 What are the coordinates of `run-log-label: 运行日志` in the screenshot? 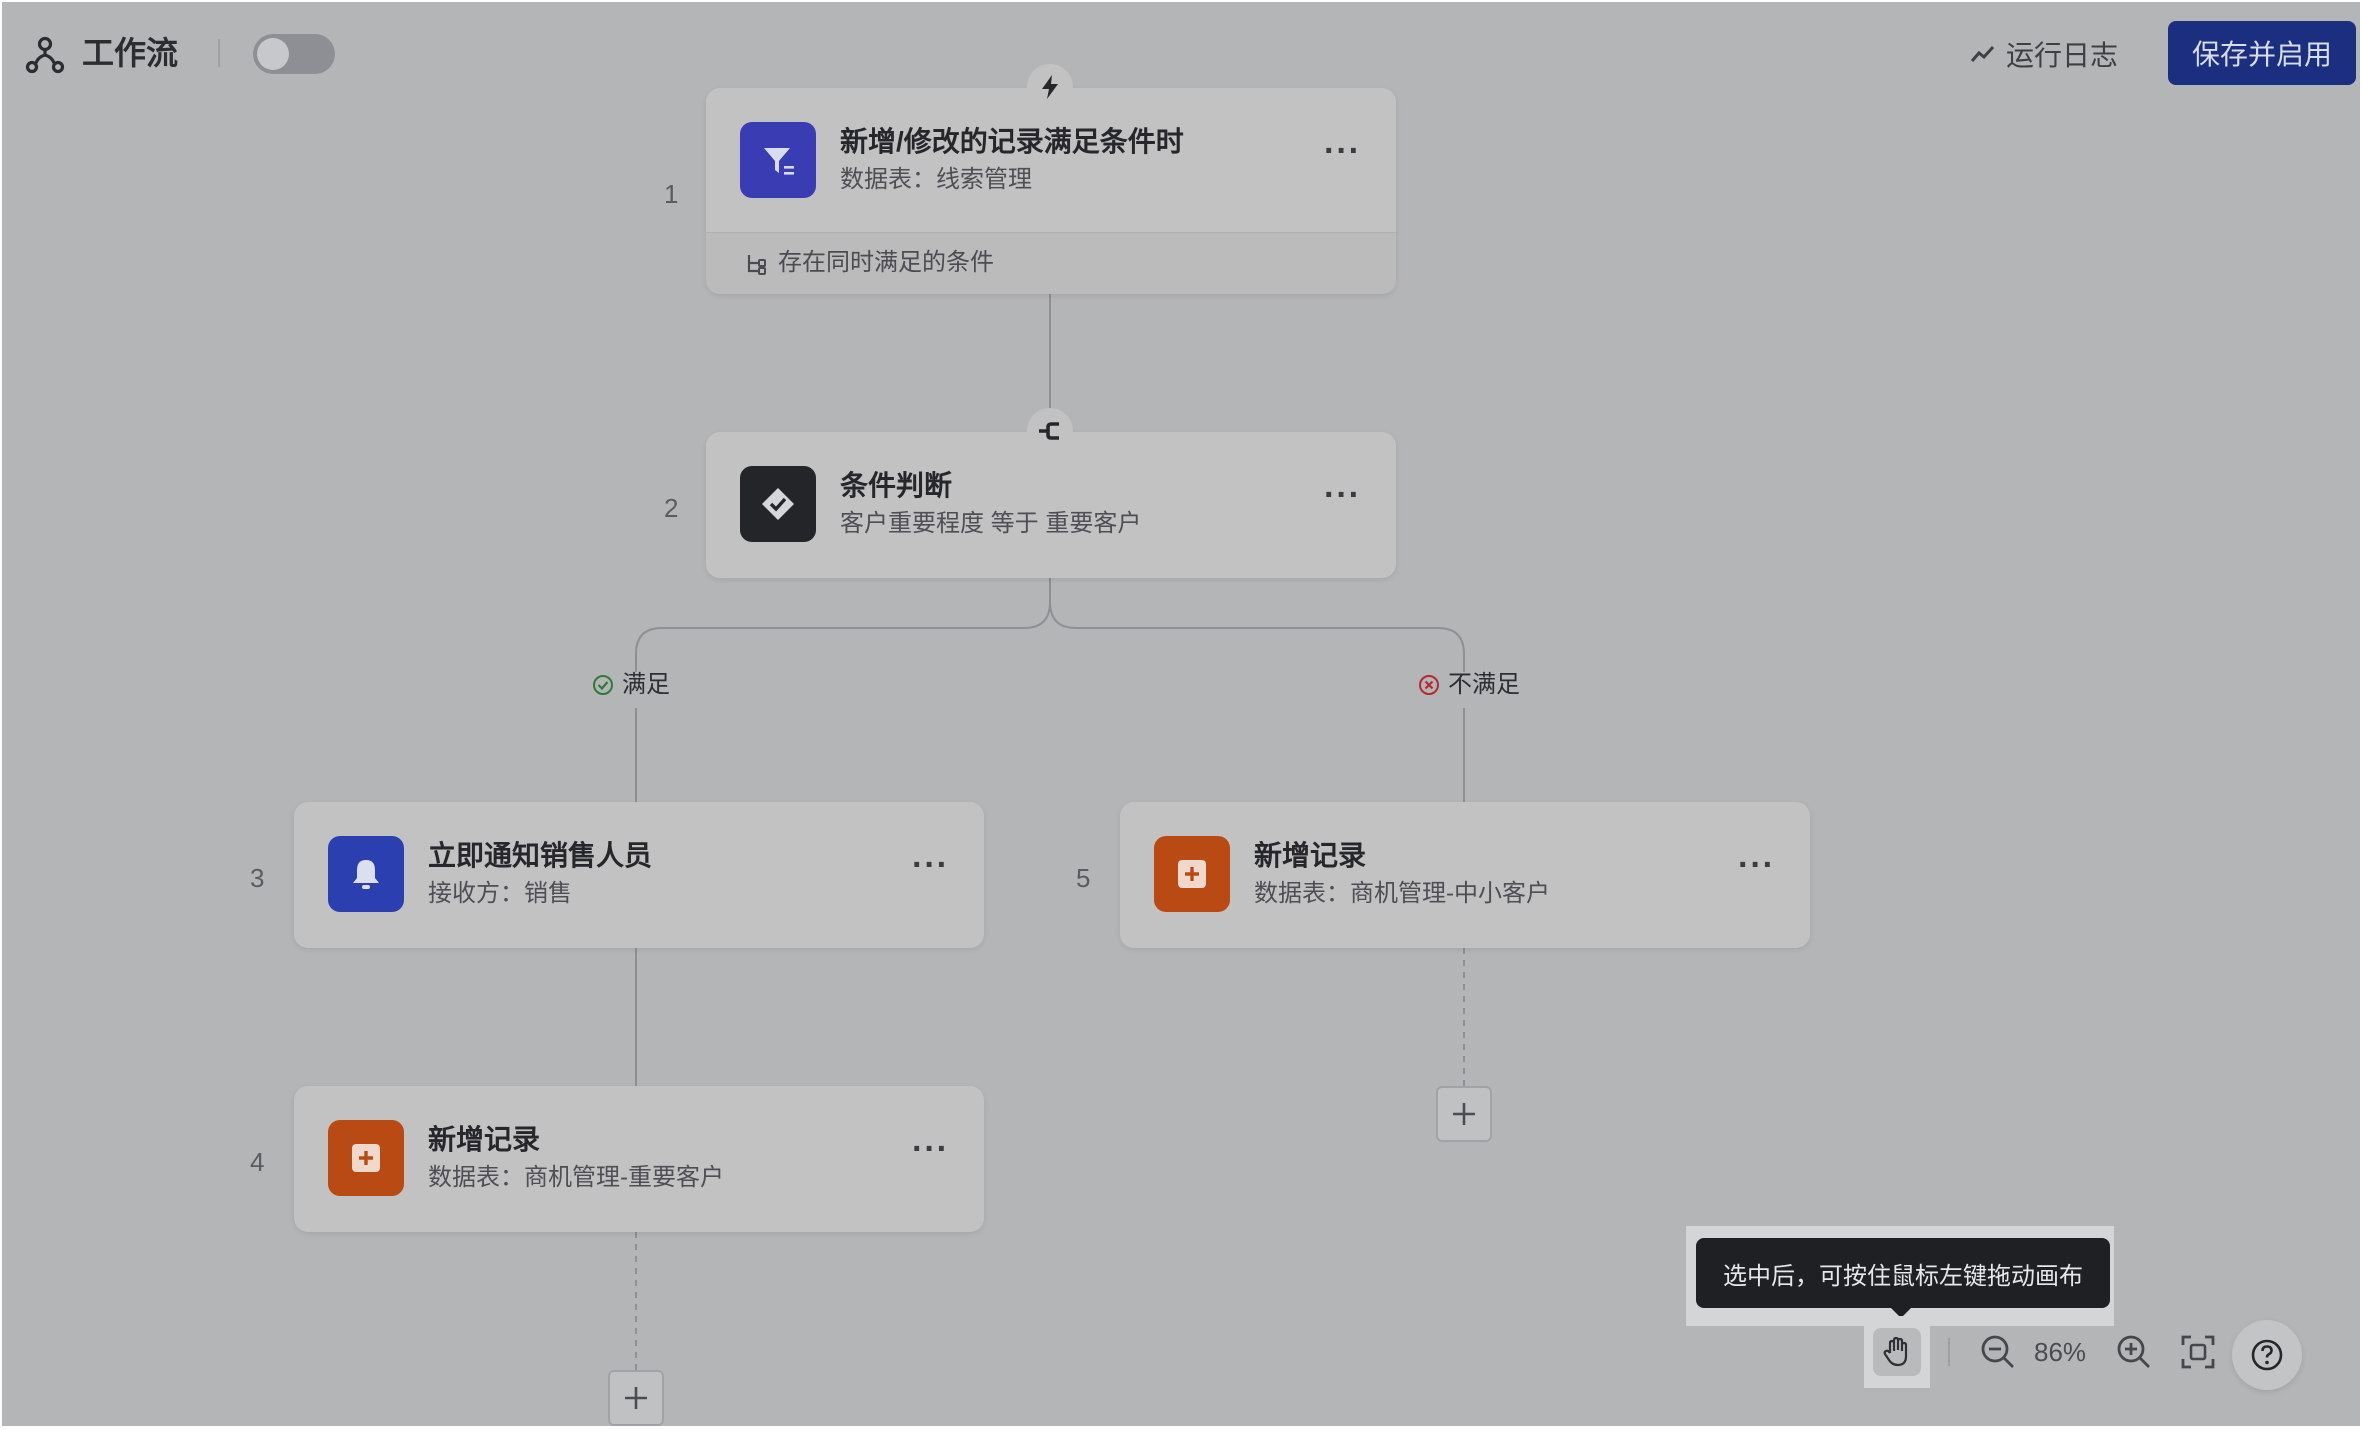 It's located at (2062, 55).